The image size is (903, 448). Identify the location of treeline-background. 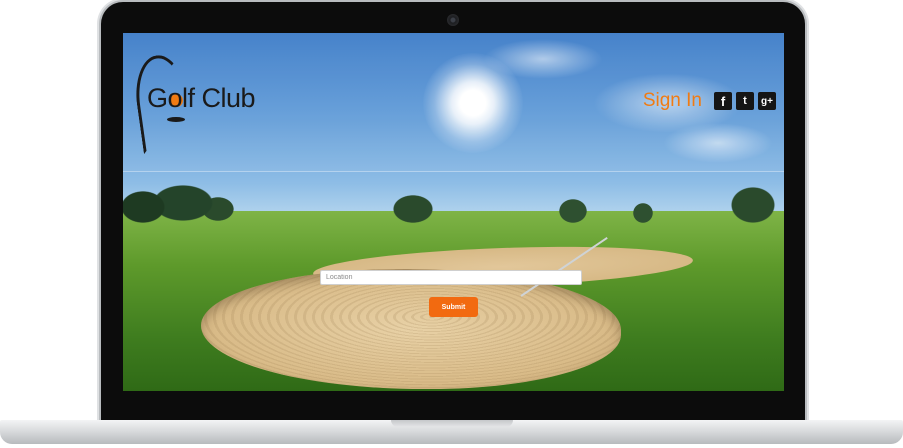
(453, 198).